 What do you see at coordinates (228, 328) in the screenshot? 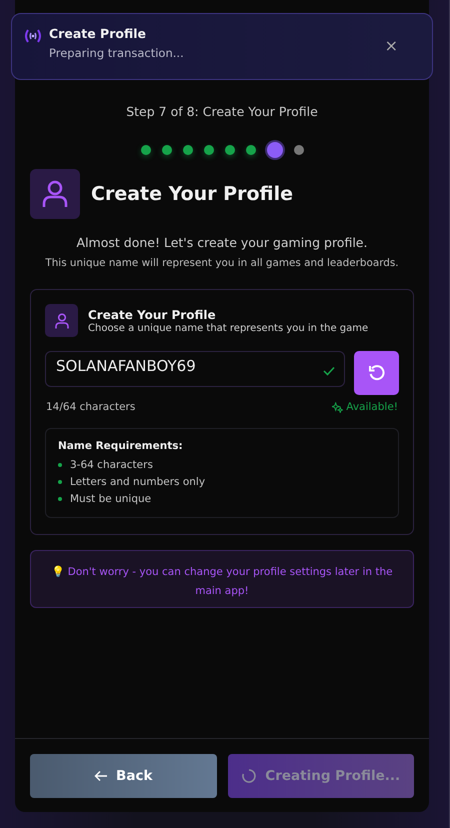
I see `card-subtitle: Choose a unique name that represents you in the game` at bounding box center [228, 328].